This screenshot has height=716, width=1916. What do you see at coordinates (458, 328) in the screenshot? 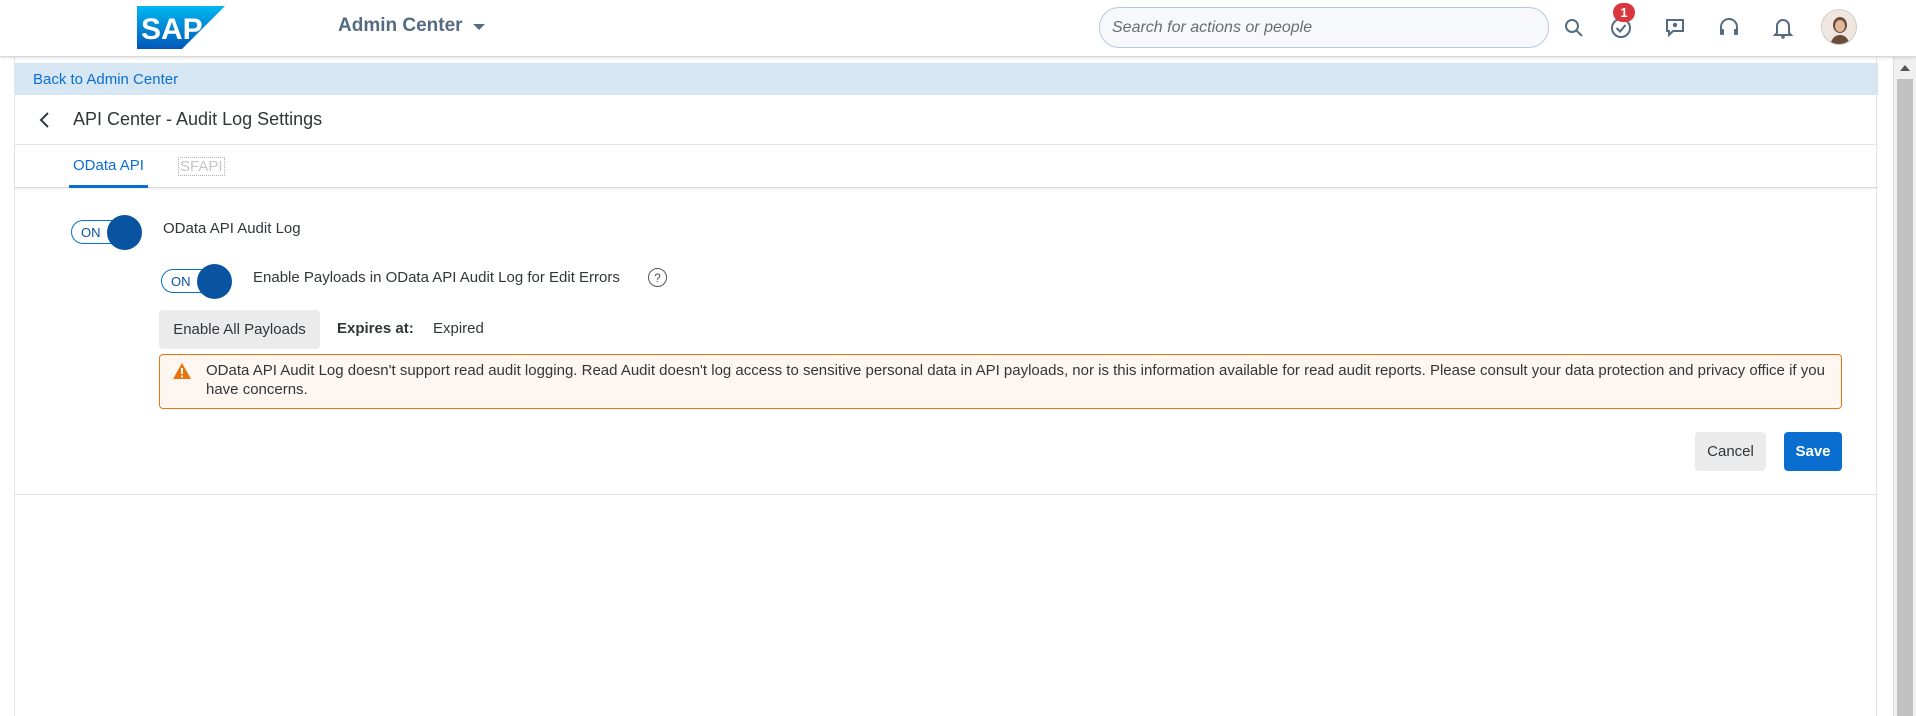
I see `expires-at-value: Expired` at bounding box center [458, 328].